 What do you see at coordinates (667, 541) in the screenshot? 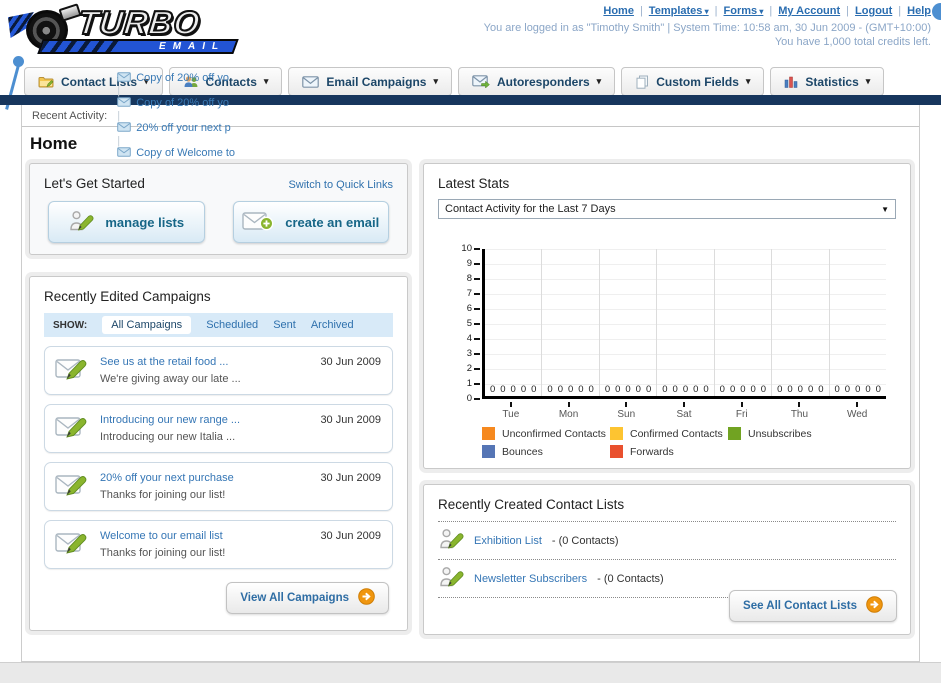
I see `contact-list-row: Exhibition List - (0 Contacts)` at bounding box center [667, 541].